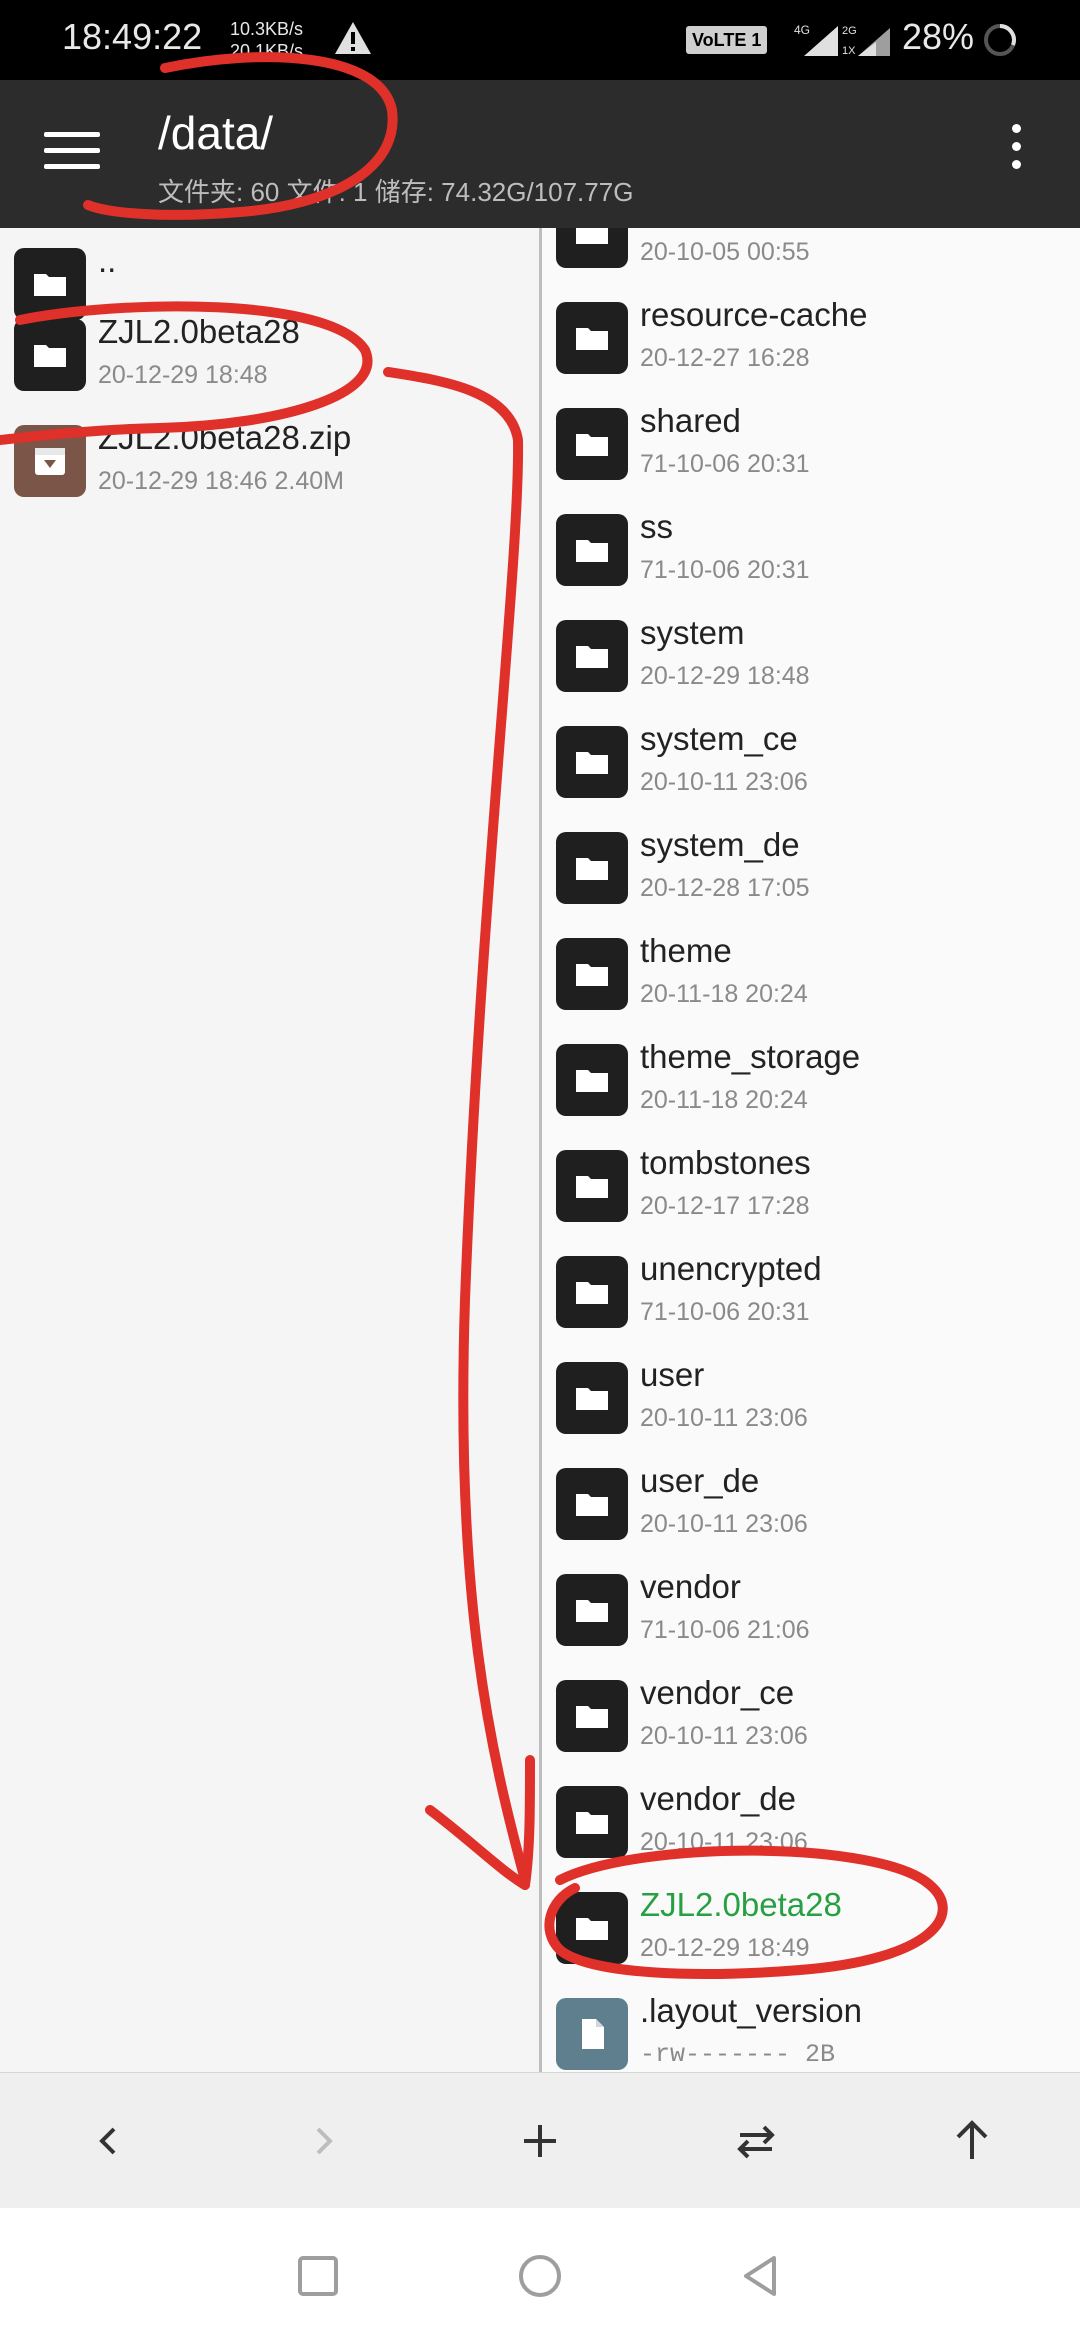 Image resolution: width=1080 pixels, height=2340 pixels. Describe the element at coordinates (719, 738) in the screenshot. I see `item-name: system_ce` at that location.